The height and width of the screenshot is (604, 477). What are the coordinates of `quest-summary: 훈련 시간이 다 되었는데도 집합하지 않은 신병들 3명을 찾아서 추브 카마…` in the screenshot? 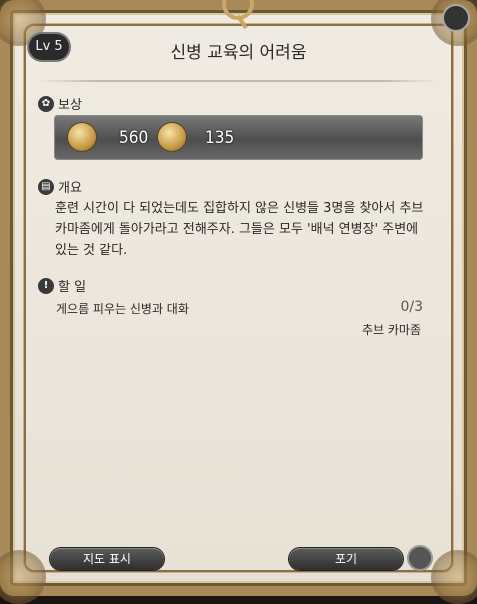 It's located at (239, 229).